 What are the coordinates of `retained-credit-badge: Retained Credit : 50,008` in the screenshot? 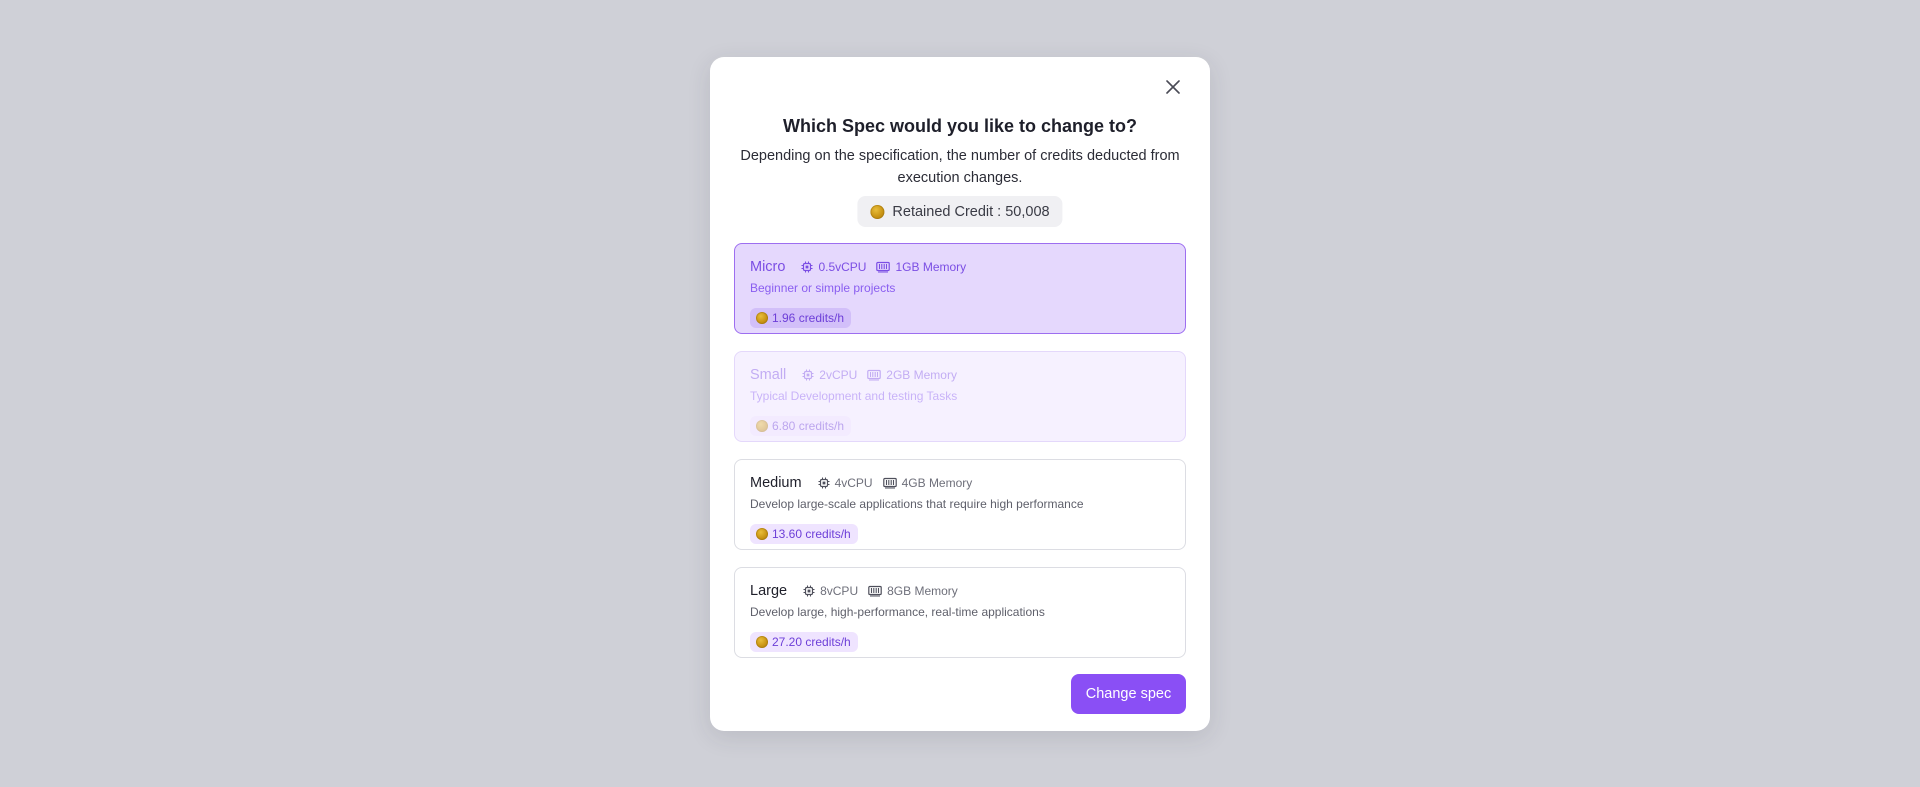 It's located at (960, 211).